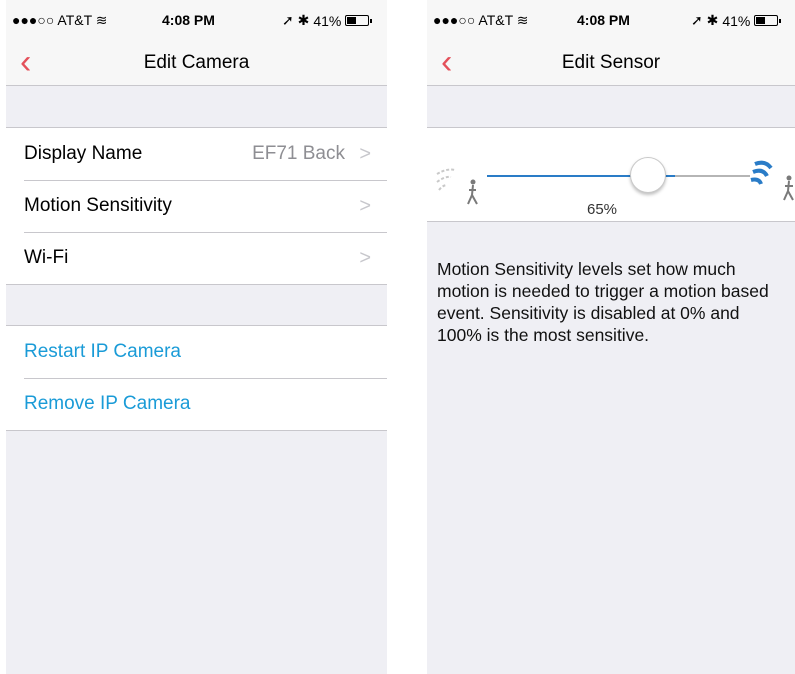 The height and width of the screenshot is (674, 795). Describe the element at coordinates (196, 154) in the screenshot. I see `settings-row-display-name: Display Name EF71 Back >` at that location.